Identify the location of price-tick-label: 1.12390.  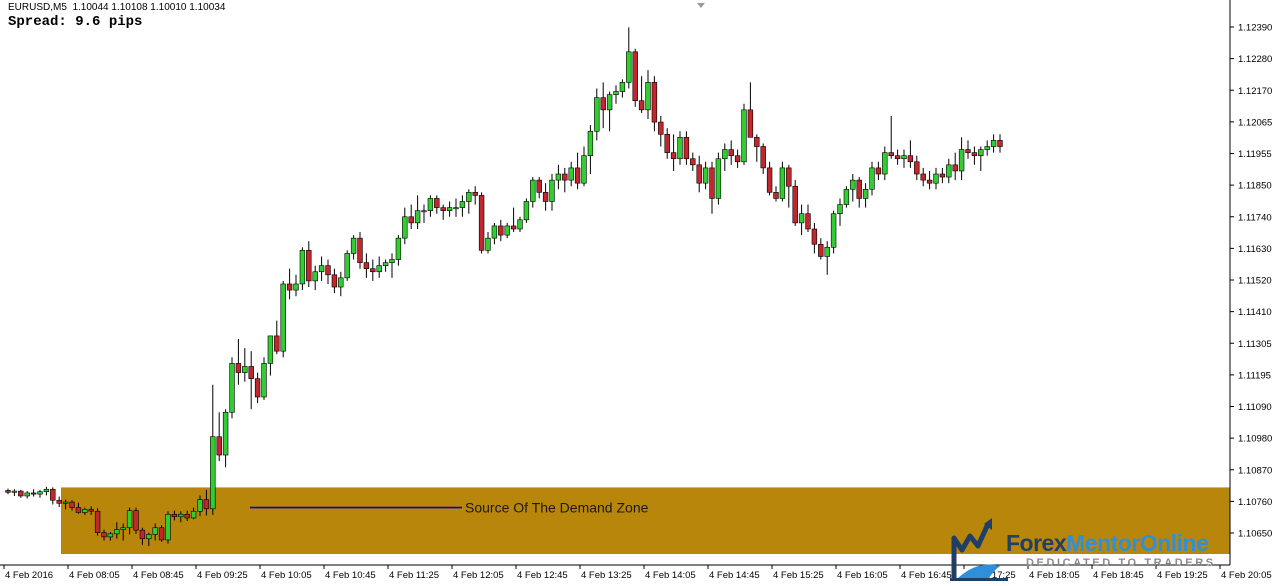
(1255, 28).